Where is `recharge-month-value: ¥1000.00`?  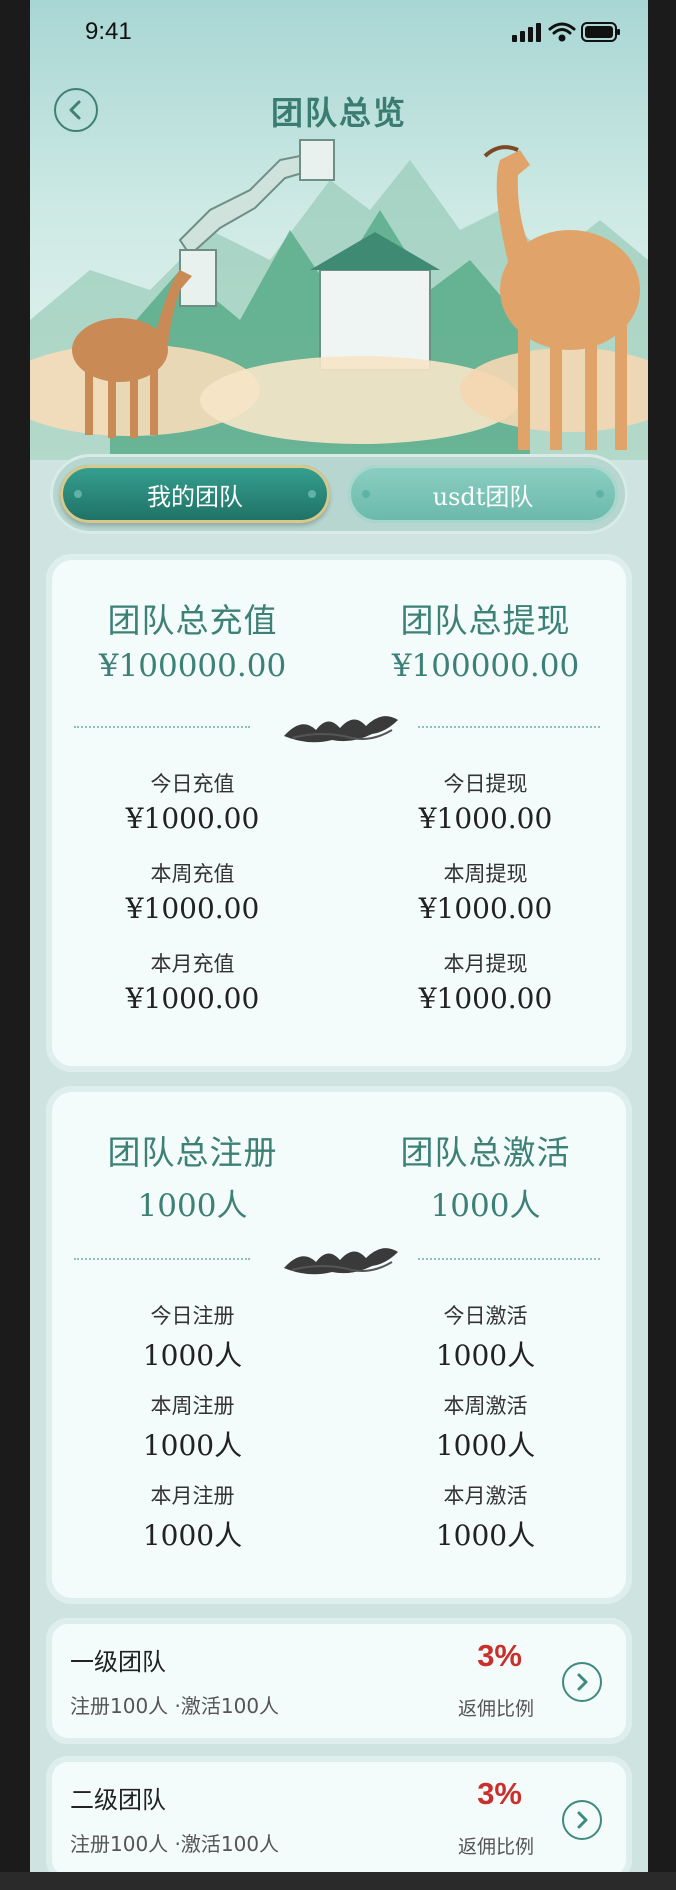
recharge-month-value: ¥1000.00 is located at coordinates (192, 998).